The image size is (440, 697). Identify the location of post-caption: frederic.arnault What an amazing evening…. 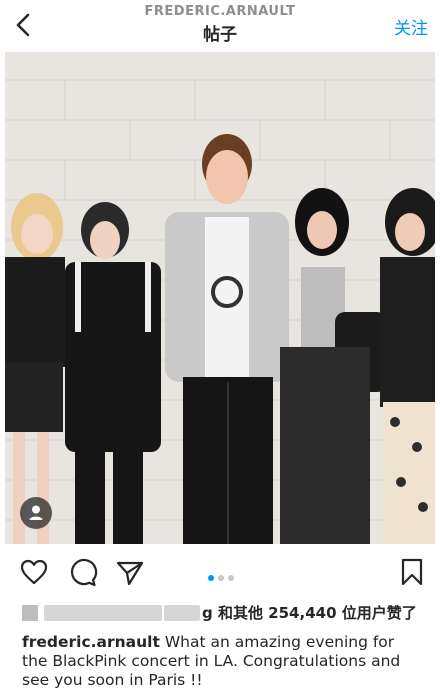
(222, 661).